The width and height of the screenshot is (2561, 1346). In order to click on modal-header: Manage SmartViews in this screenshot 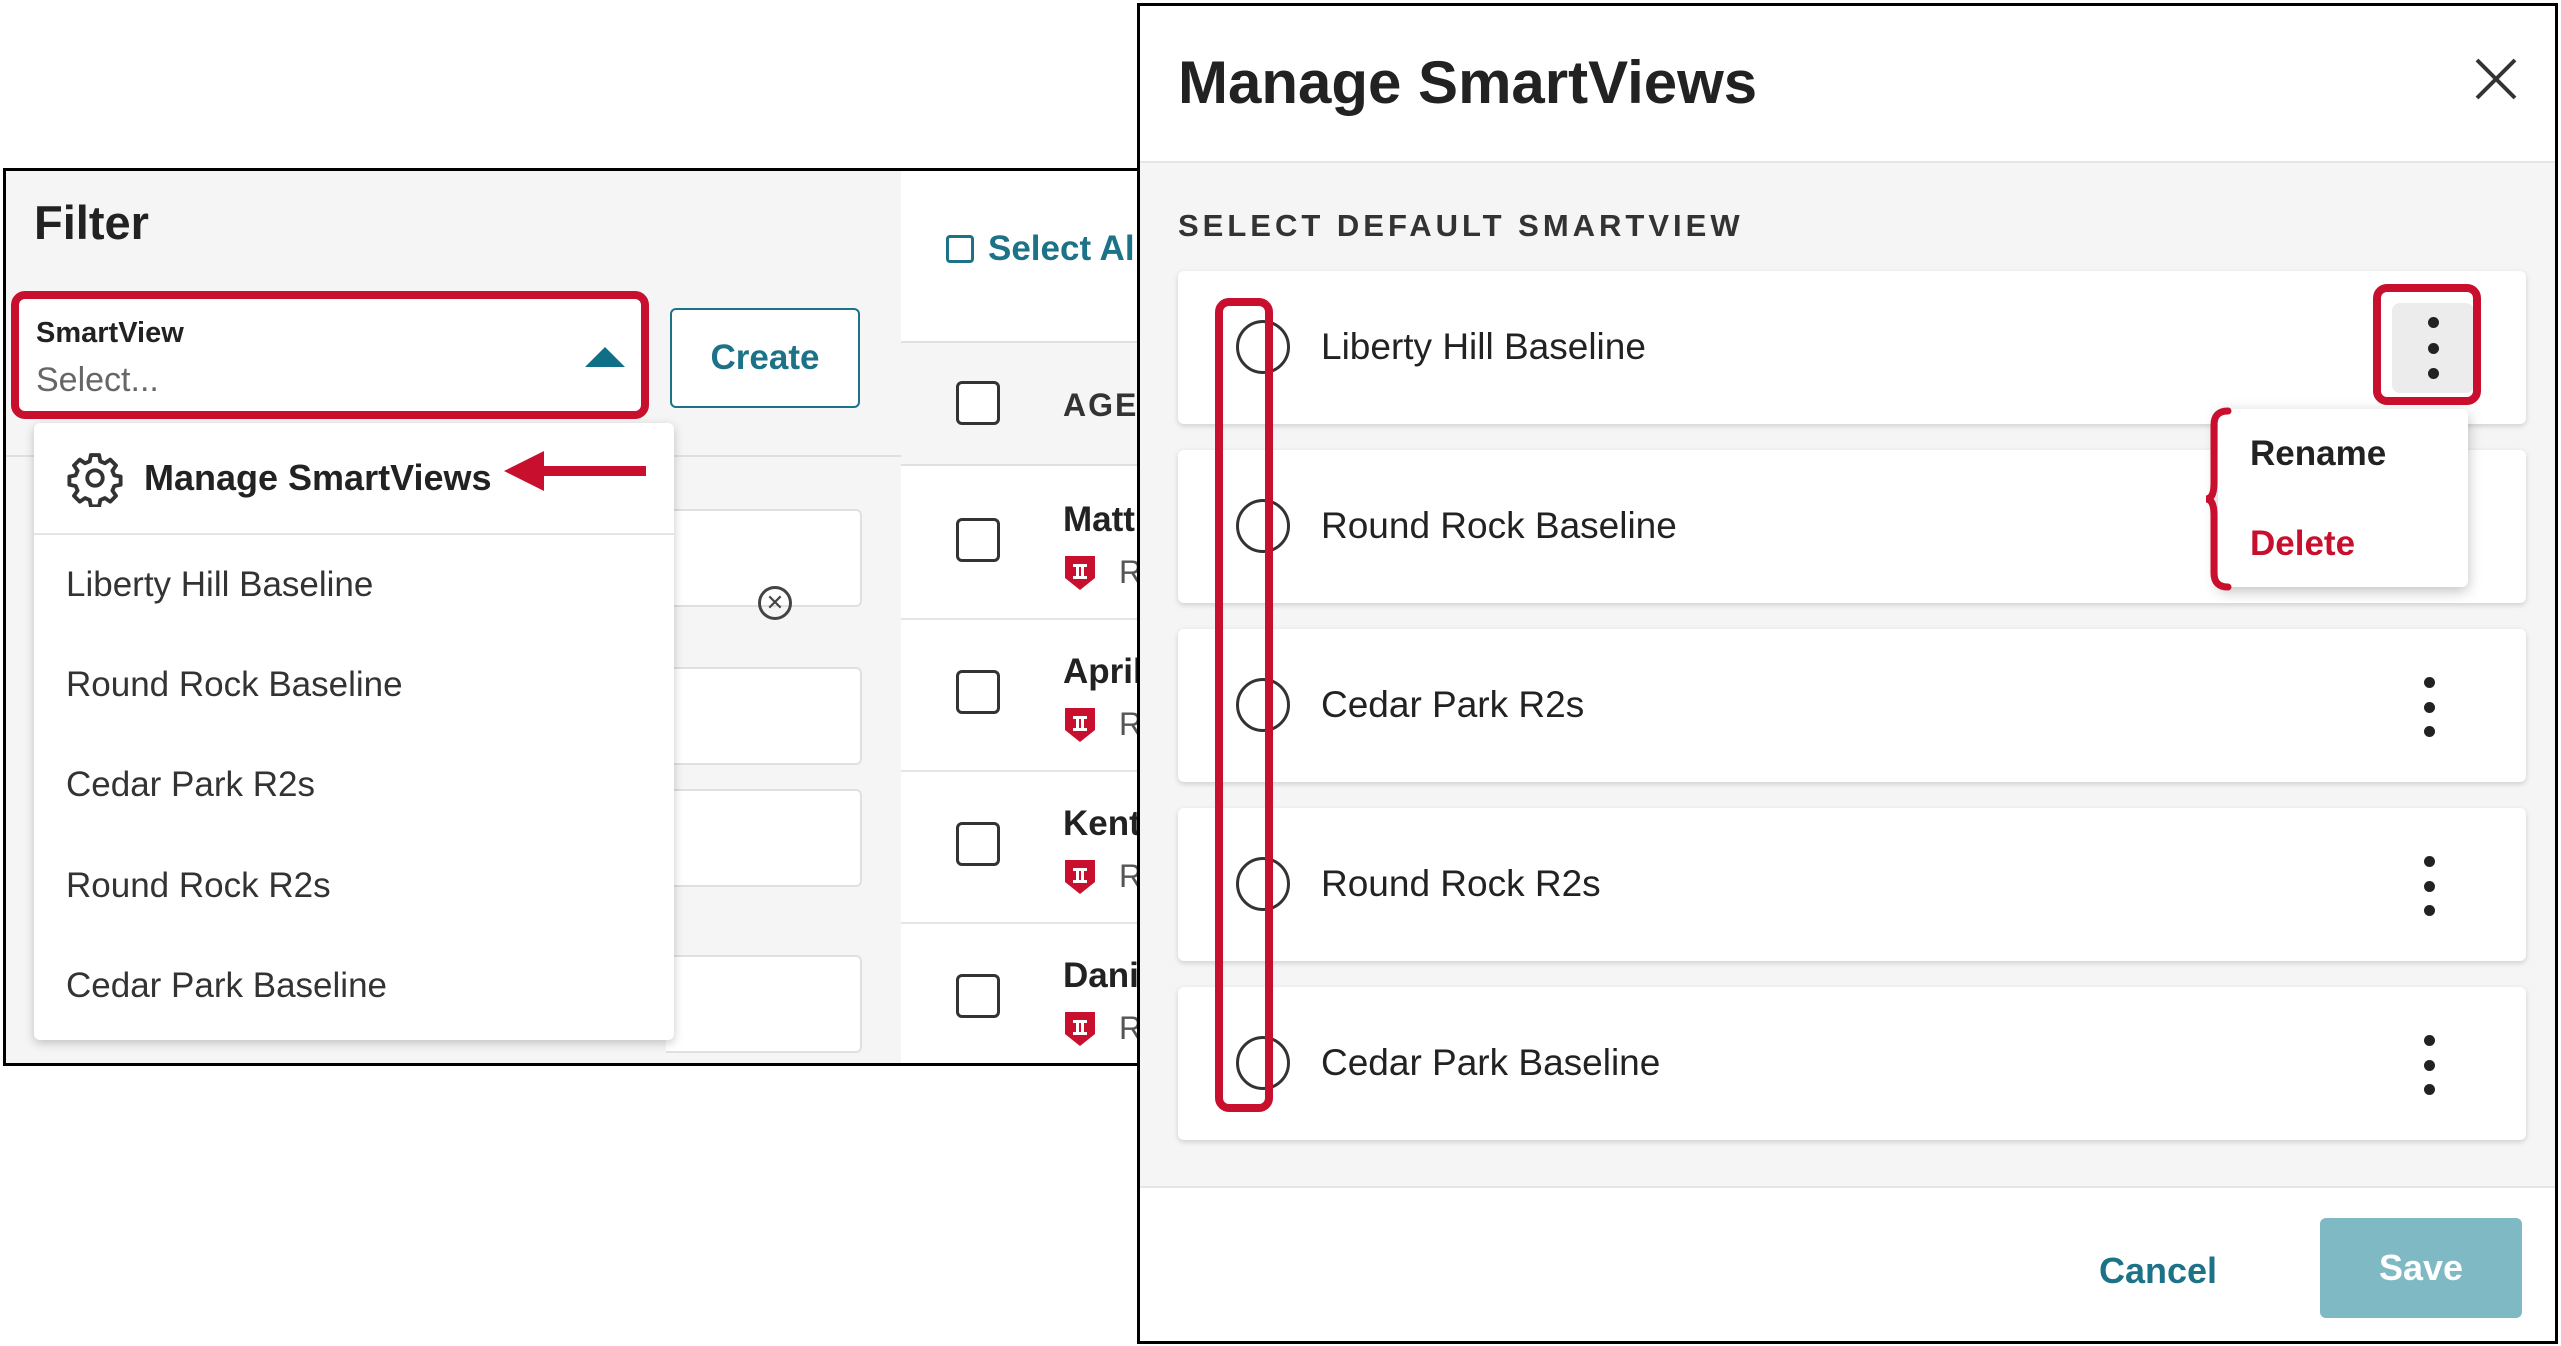, I will do `click(1847, 84)`.